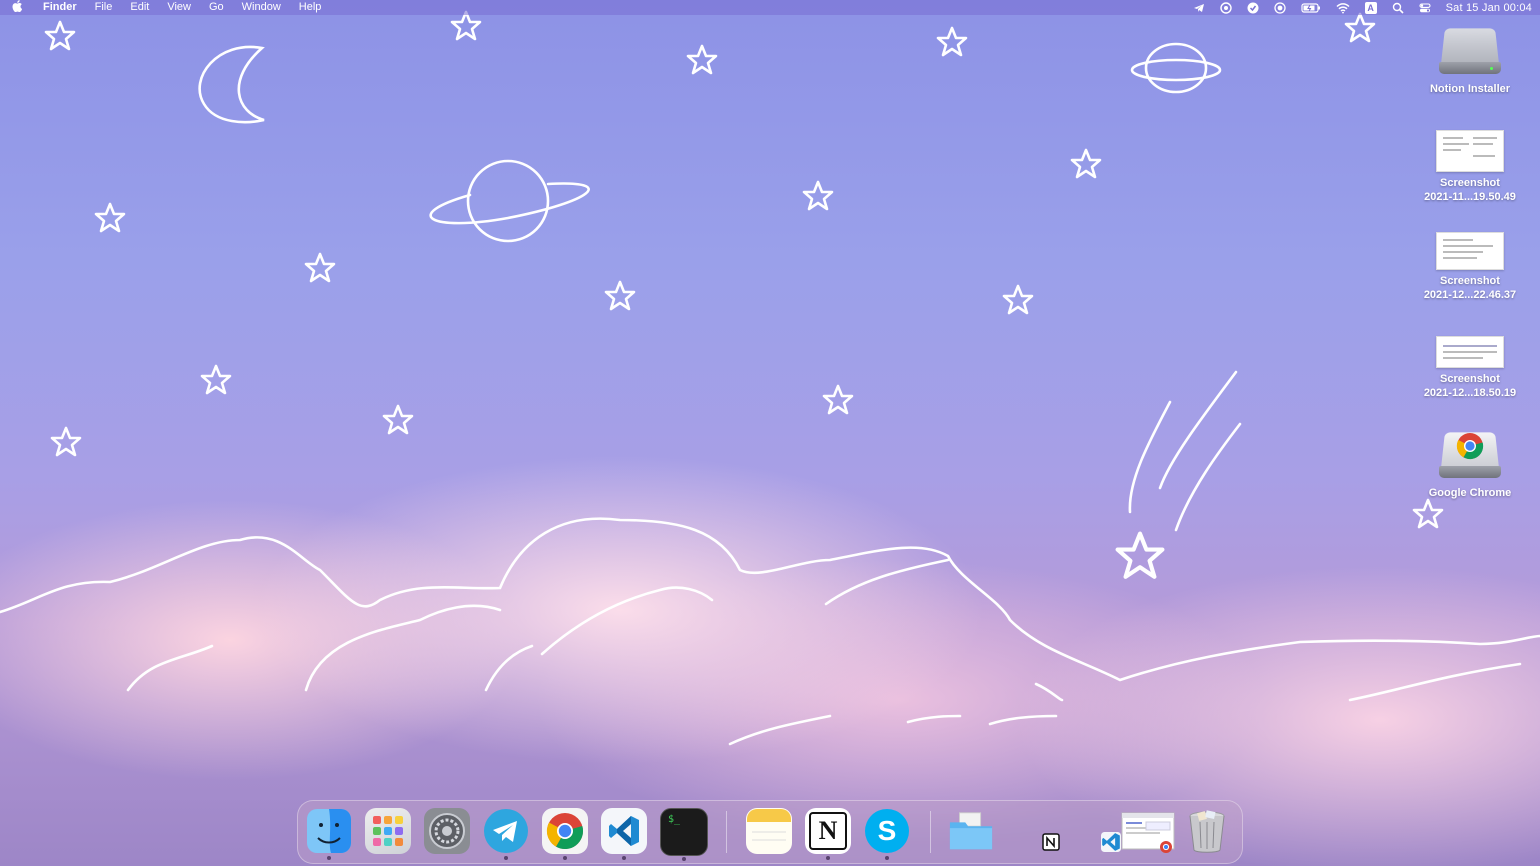 The image size is (1540, 866). Describe the element at coordinates (770, 7) in the screenshot. I see `menu-bar: Finder File Edit View Go Window Help A S` at that location.